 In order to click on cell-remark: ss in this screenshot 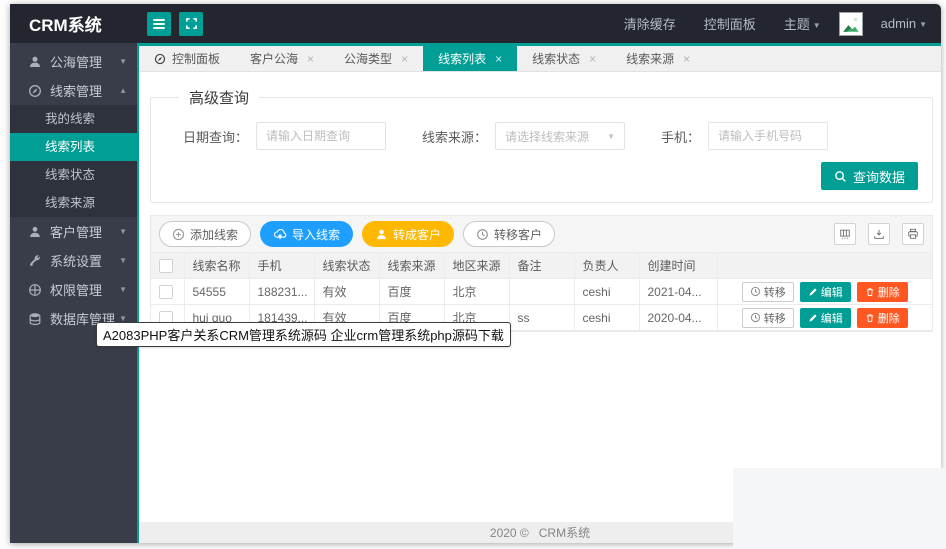, I will do `click(542, 317)`.